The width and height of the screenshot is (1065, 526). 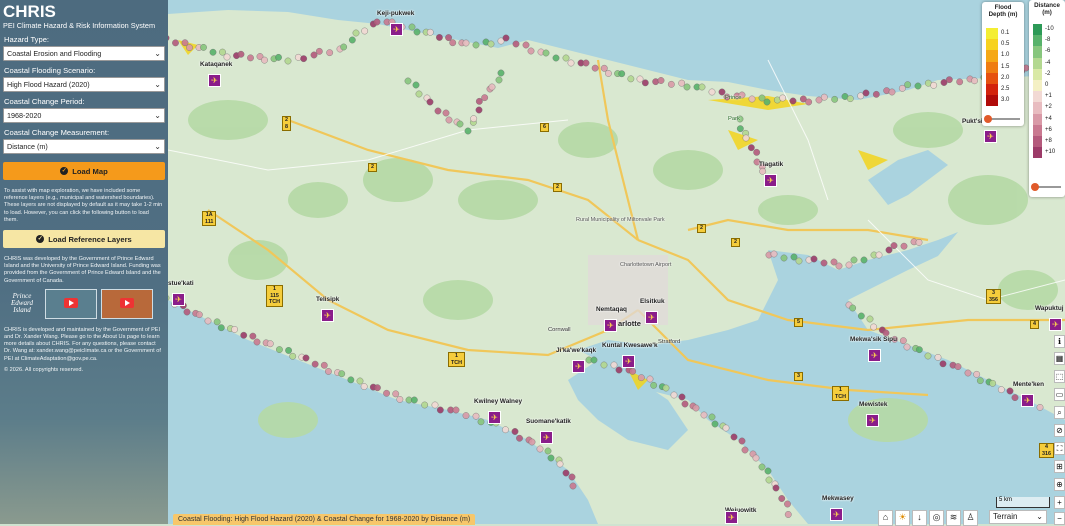 What do you see at coordinates (84, 239) in the screenshot?
I see `load-reference-button: ✓ Load Reference Layers` at bounding box center [84, 239].